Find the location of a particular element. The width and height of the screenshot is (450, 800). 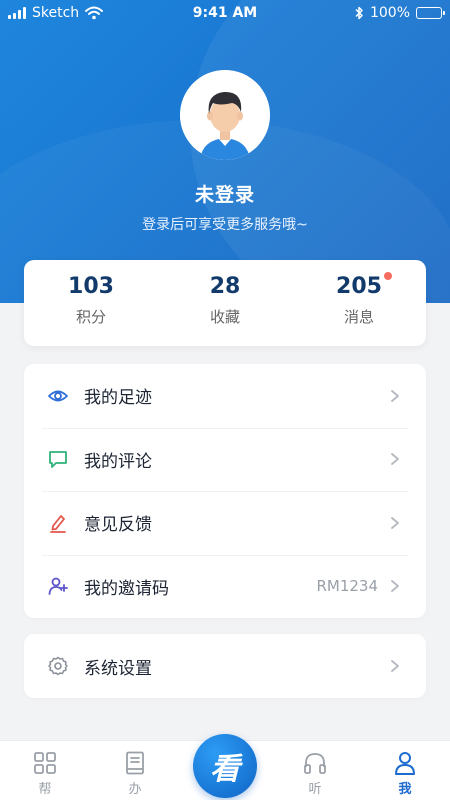

status-time: 9:41 AM is located at coordinates (225, 13).